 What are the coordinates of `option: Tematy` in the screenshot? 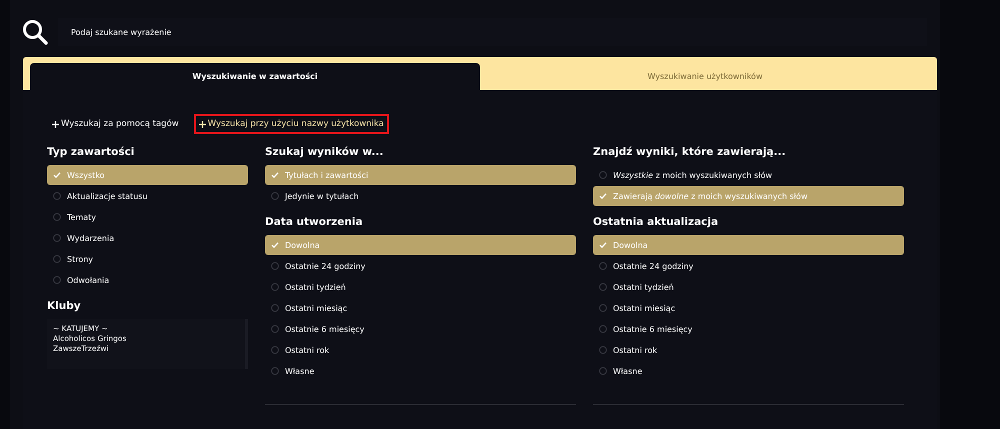 It's located at (147, 217).